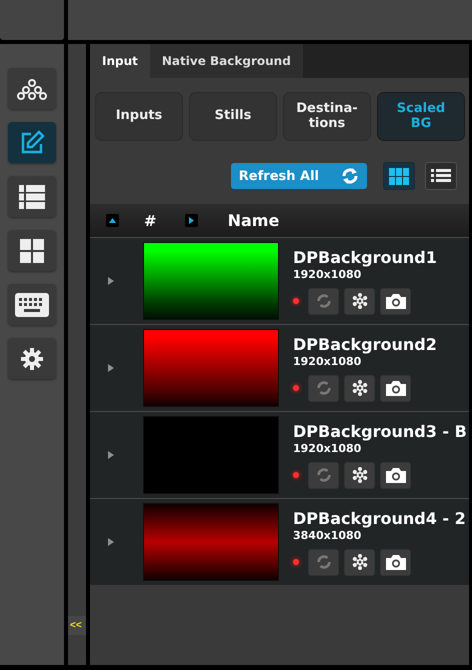 This screenshot has height=670, width=472. I want to click on top-bar-panel, so click(32, 20).